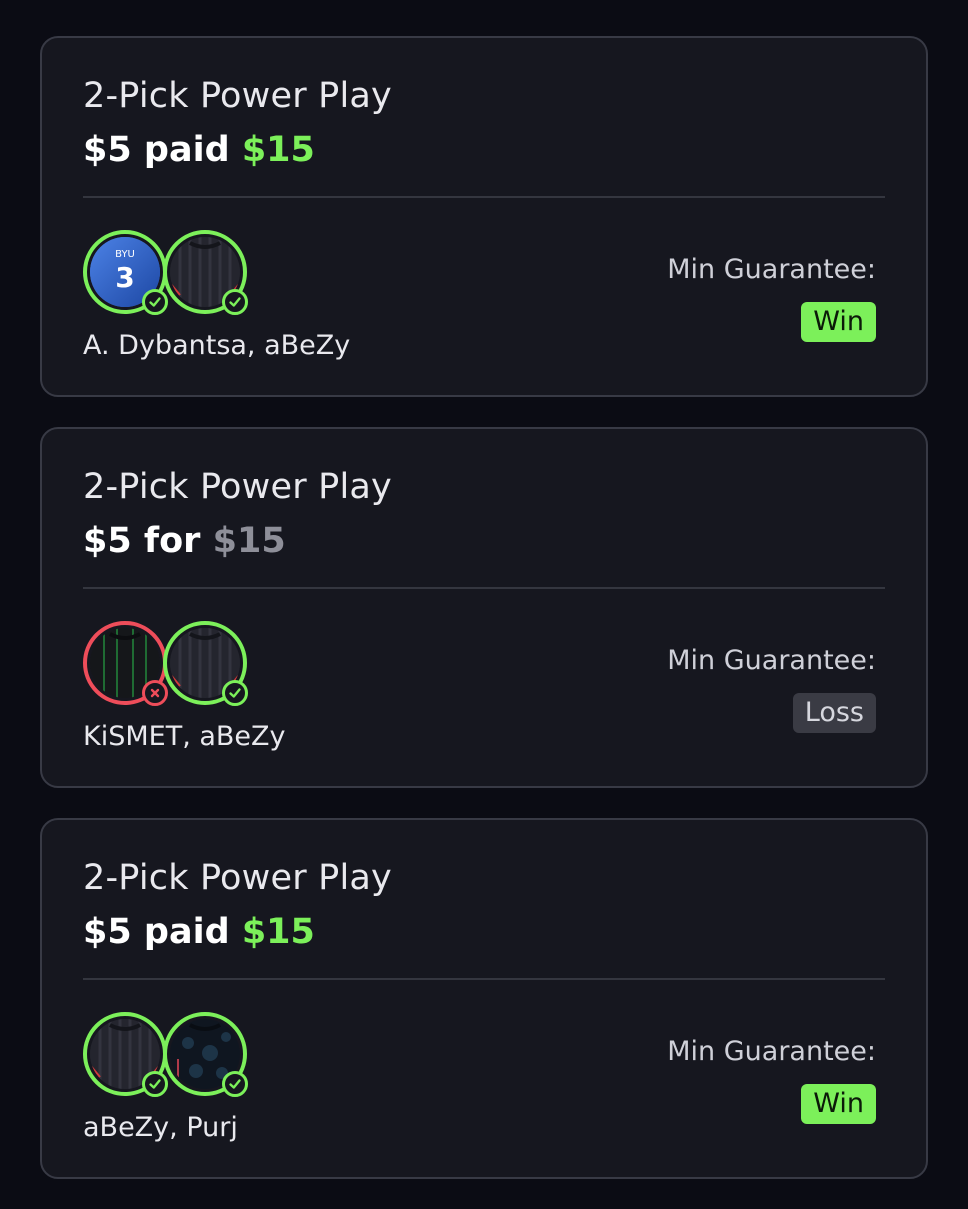  I want to click on x-badge, so click(155, 693).